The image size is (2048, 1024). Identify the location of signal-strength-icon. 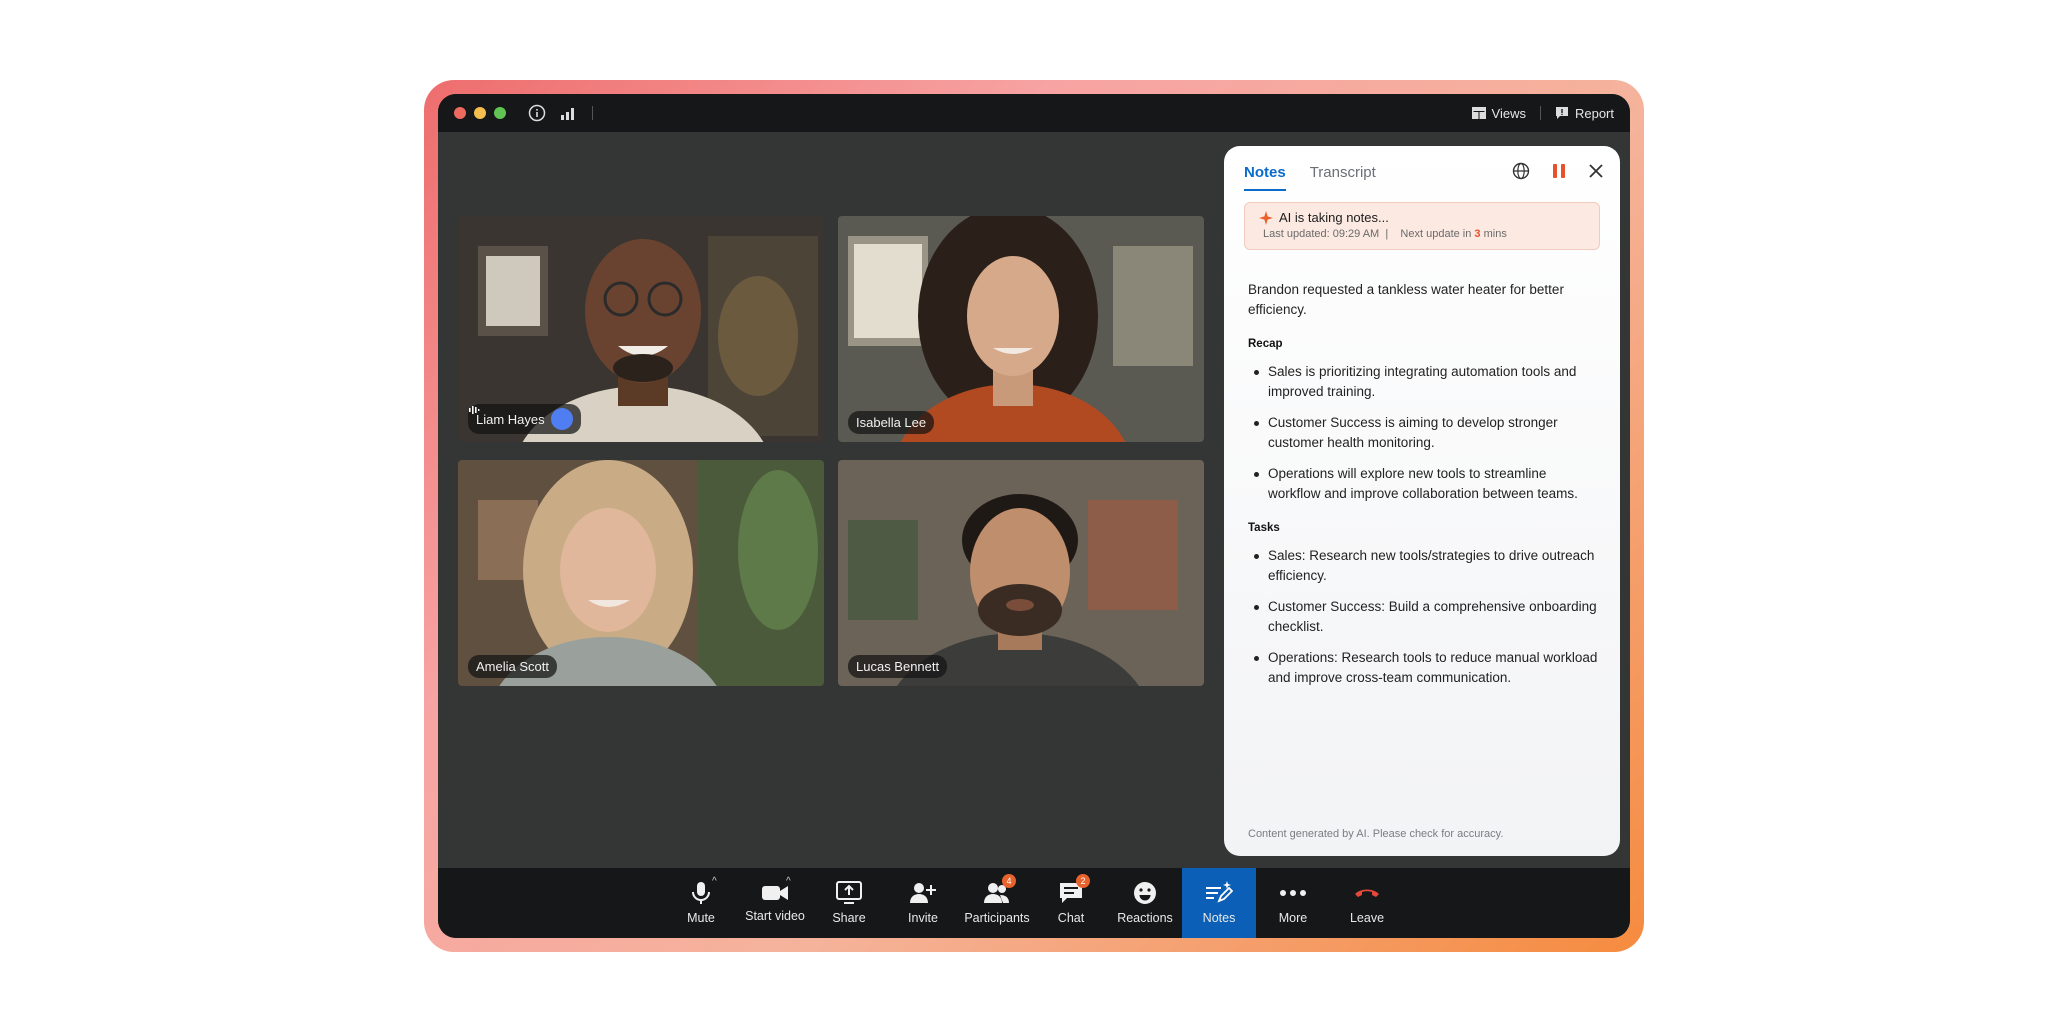
(569, 113).